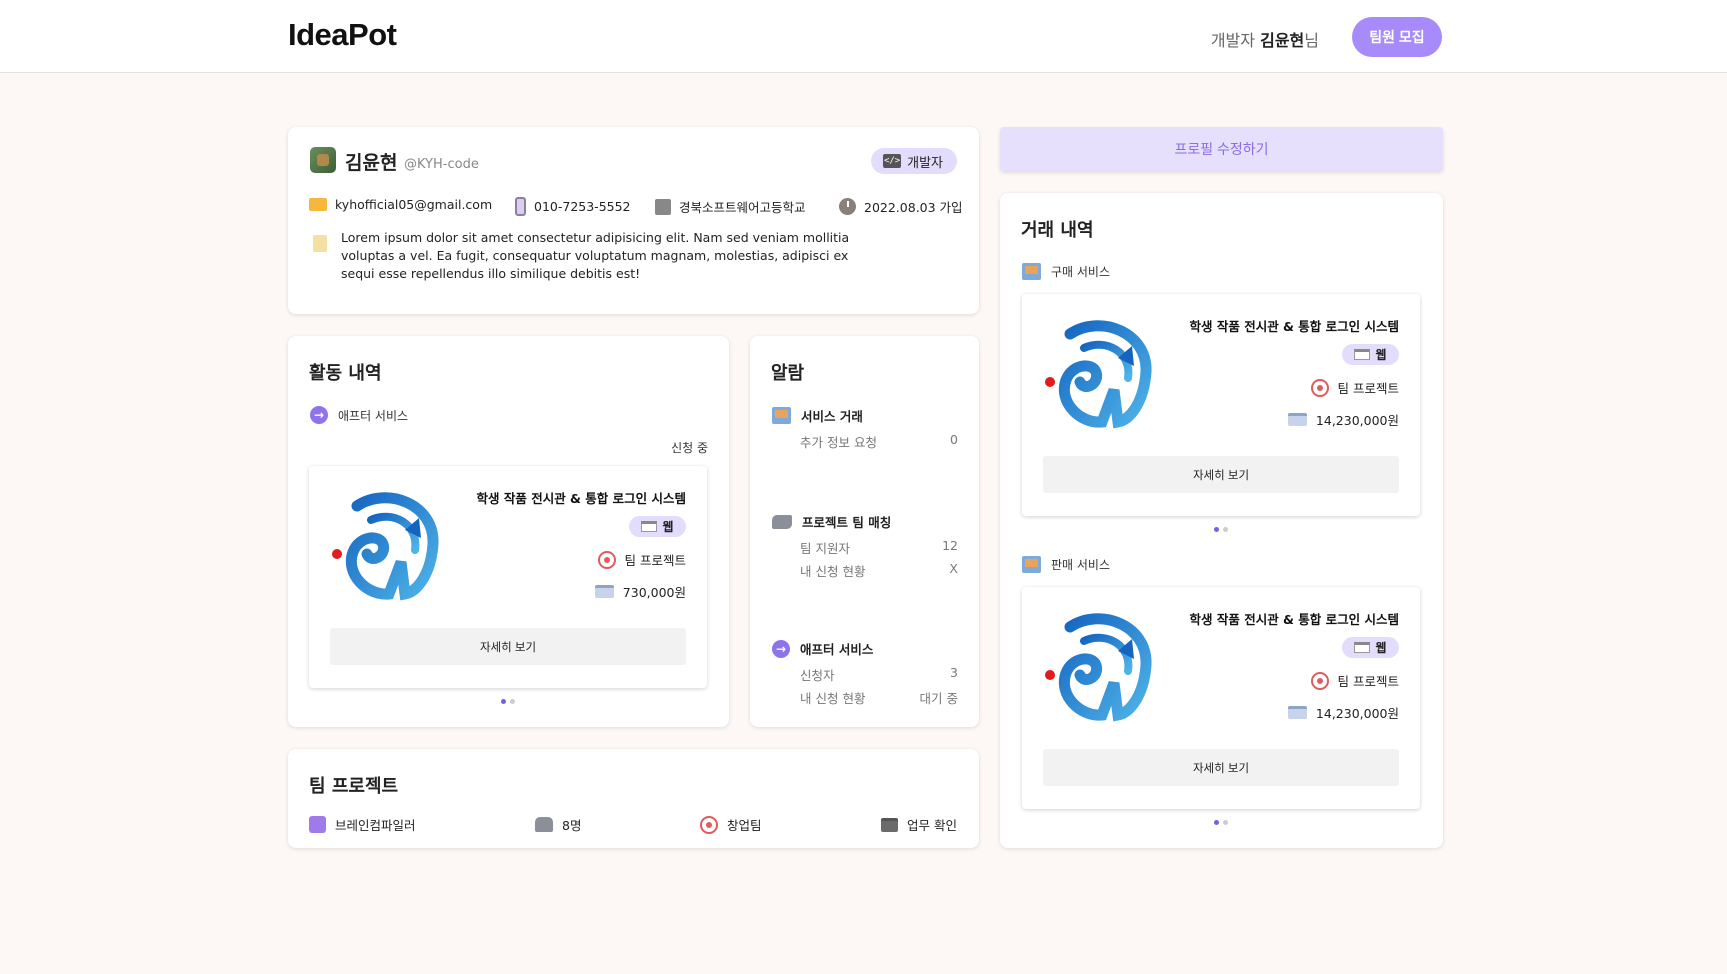 The image size is (1727, 974). What do you see at coordinates (879, 441) in the screenshot?
I see `alarm-row: 추가 정보 요청 0` at bounding box center [879, 441].